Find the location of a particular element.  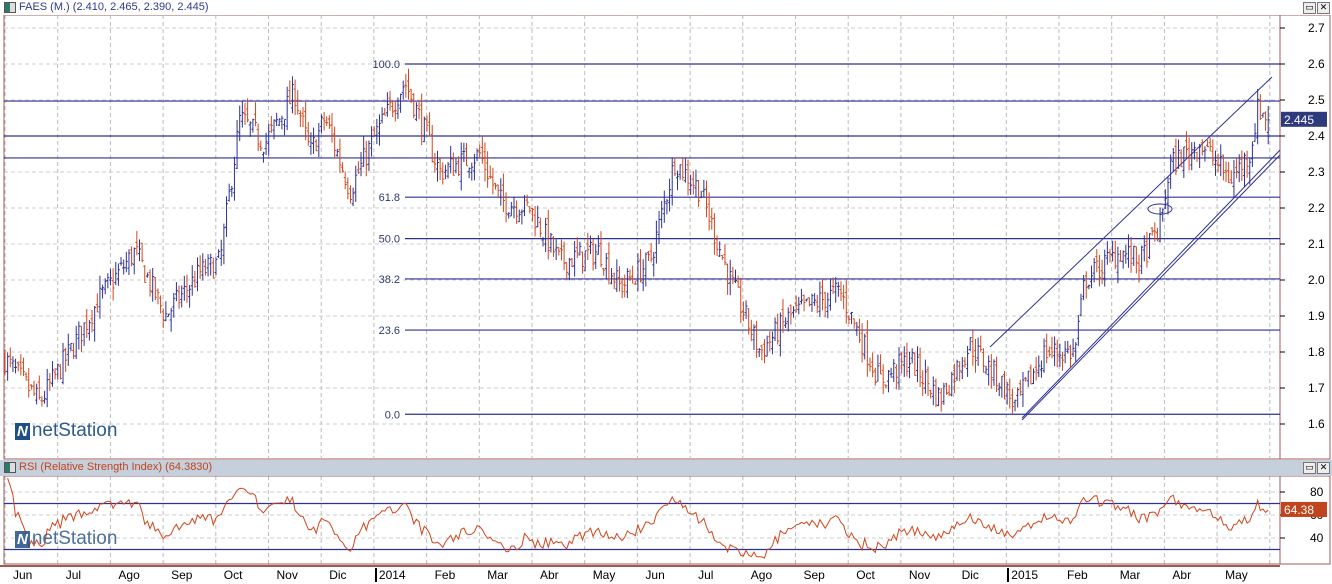

price-tick-label: 2.2 is located at coordinates (1316, 208).